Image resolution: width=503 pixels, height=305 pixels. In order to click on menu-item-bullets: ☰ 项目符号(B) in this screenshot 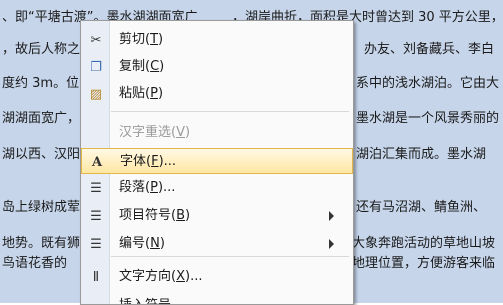, I will do `click(217, 216)`.